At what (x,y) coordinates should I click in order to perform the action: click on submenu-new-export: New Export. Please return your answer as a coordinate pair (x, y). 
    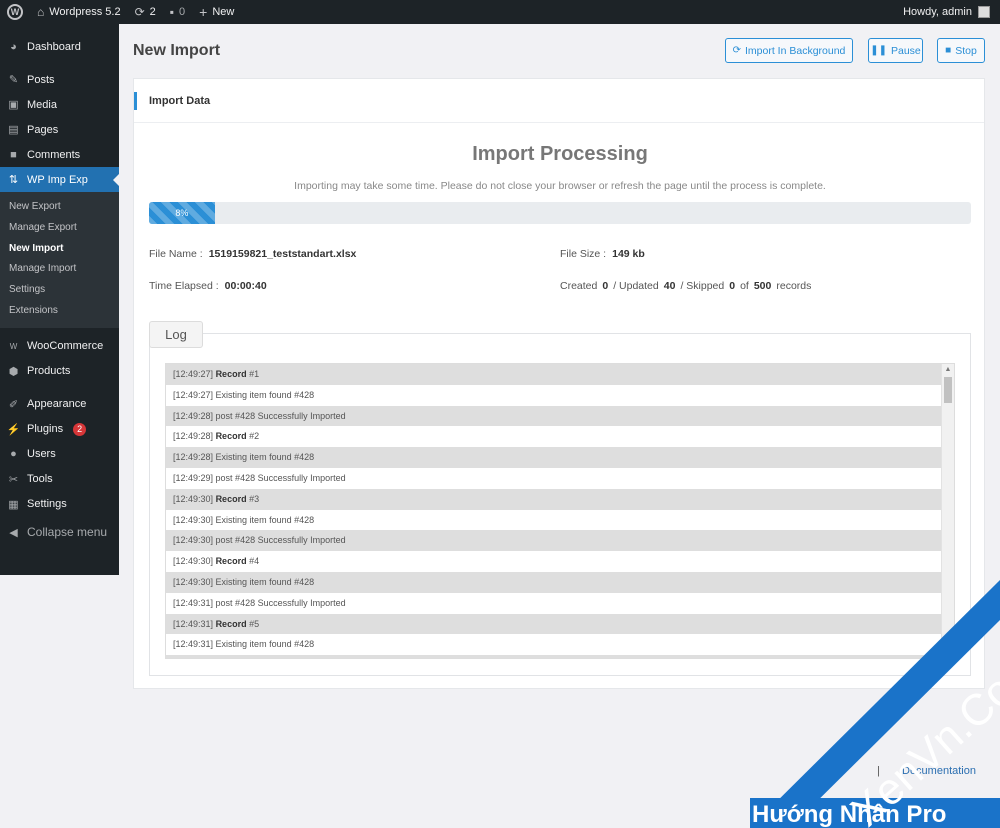
    Looking at the image, I should click on (59, 207).